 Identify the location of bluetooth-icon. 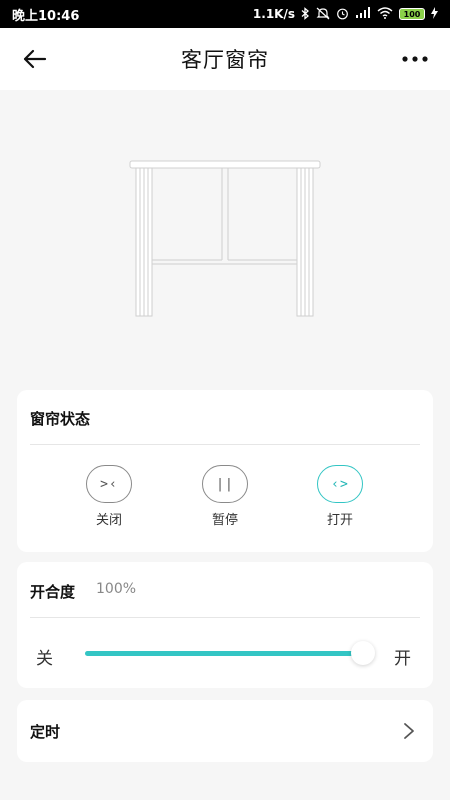
(305, 14).